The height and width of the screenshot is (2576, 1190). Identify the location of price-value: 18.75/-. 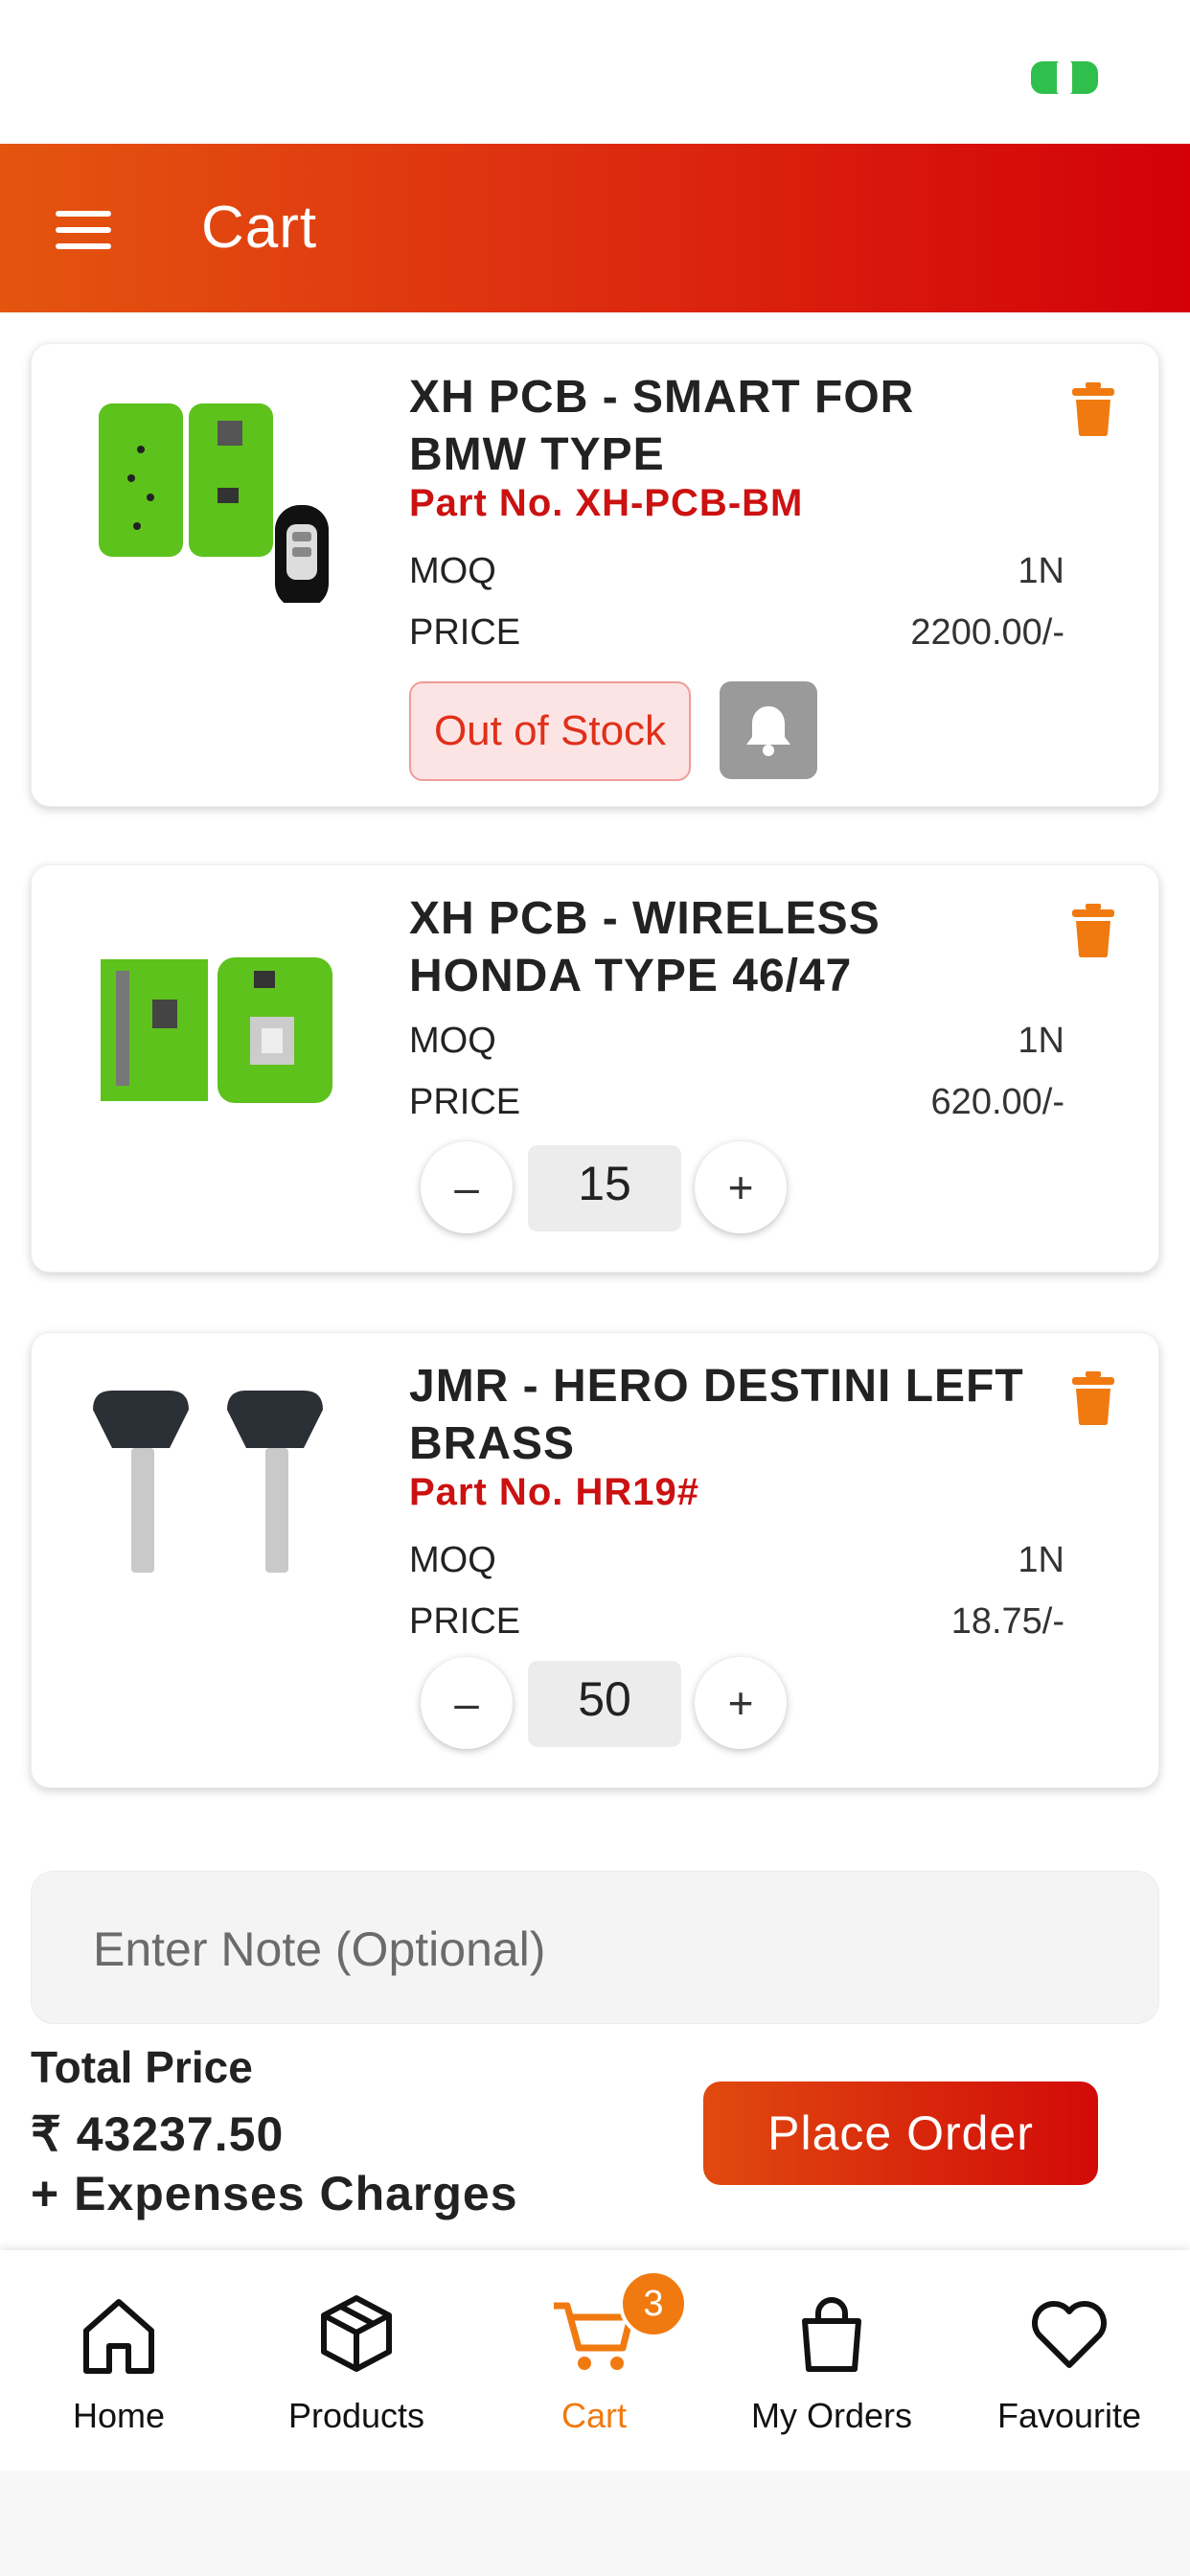
(1007, 1621).